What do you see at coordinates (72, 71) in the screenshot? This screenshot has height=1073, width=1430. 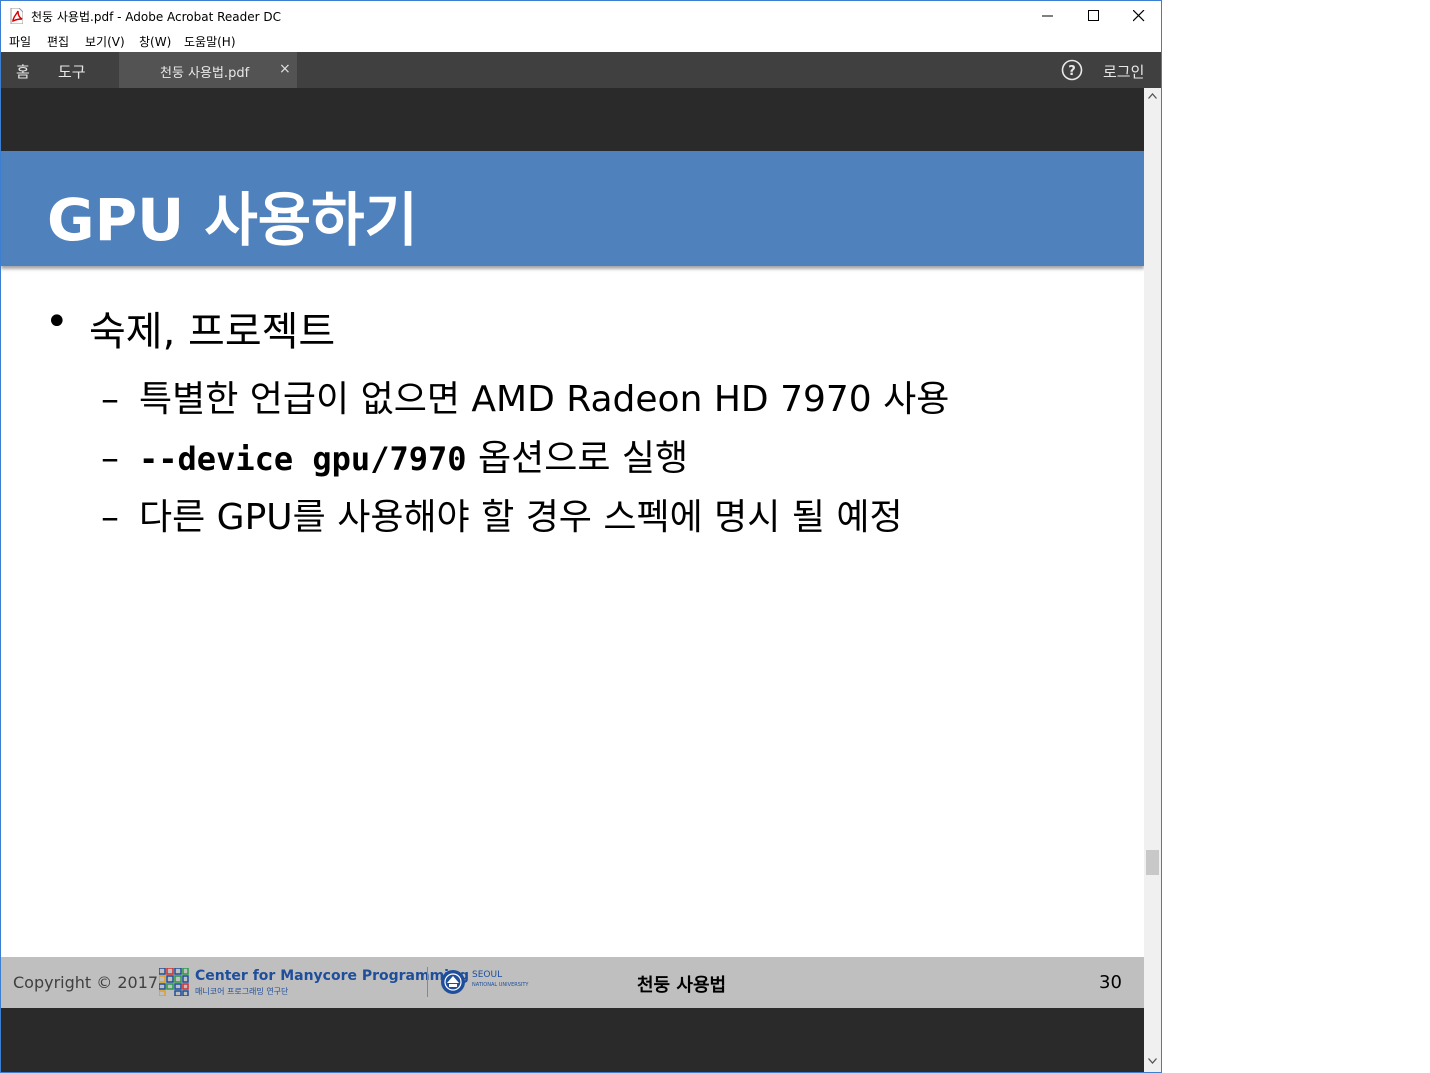 I see `tab-tools: 도구` at bounding box center [72, 71].